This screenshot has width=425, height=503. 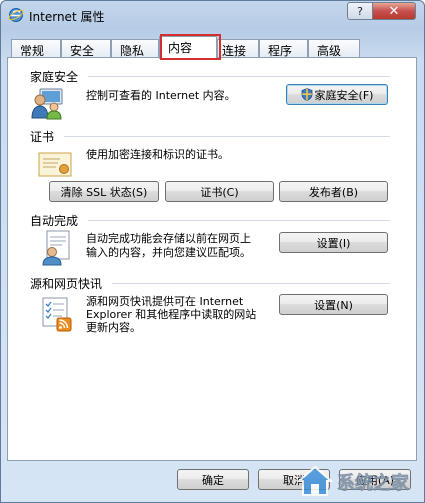 I want to click on tab-connections: 连接, so click(x=238, y=48).